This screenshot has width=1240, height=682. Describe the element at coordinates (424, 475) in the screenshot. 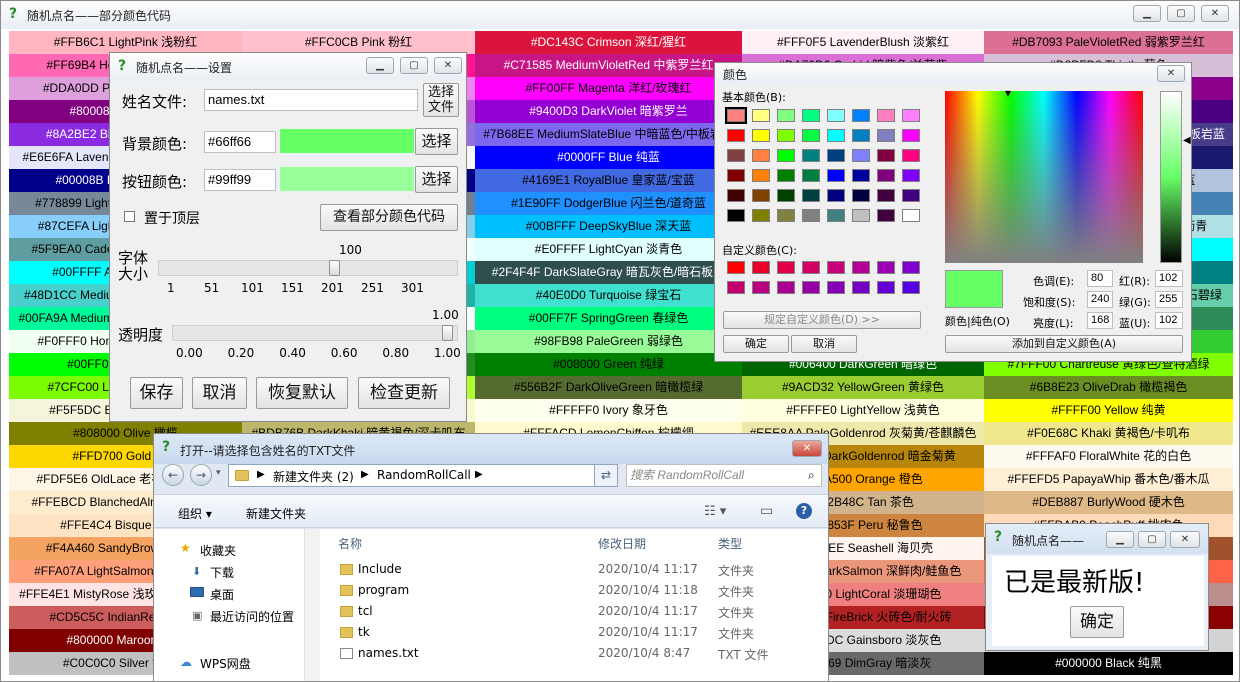

I see `breadcrumb-current: RandomRollCall` at that location.